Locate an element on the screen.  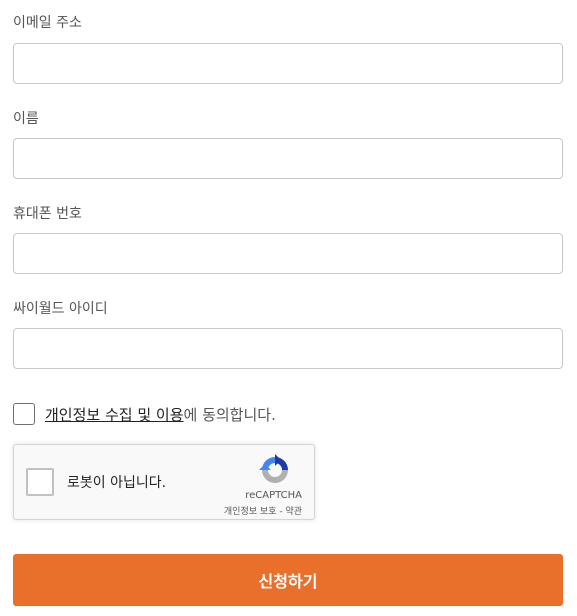
recaptcha-privacy-link: 개인정보 보호 is located at coordinates (250, 512).